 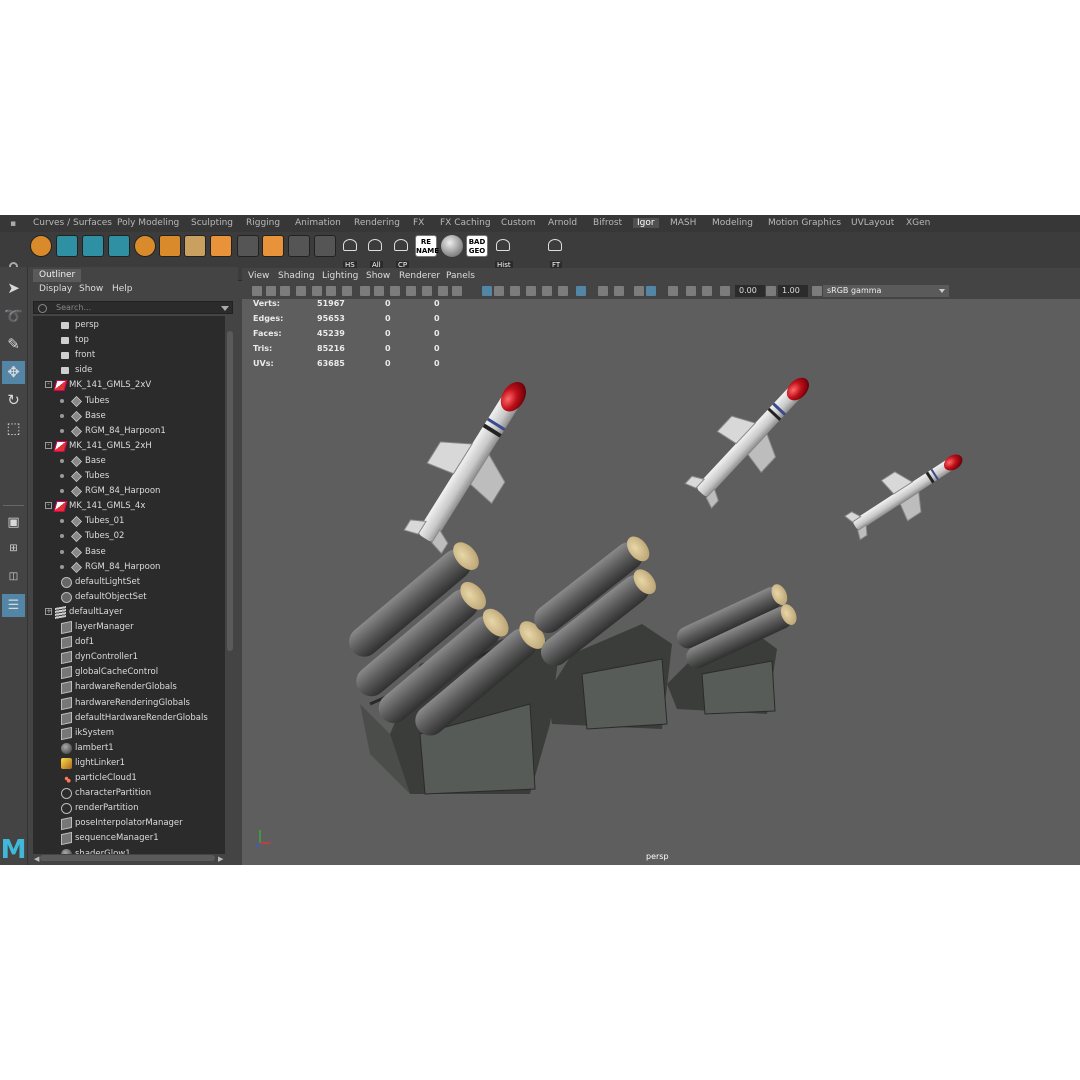 I want to click on all-button, so click(x=375, y=246).